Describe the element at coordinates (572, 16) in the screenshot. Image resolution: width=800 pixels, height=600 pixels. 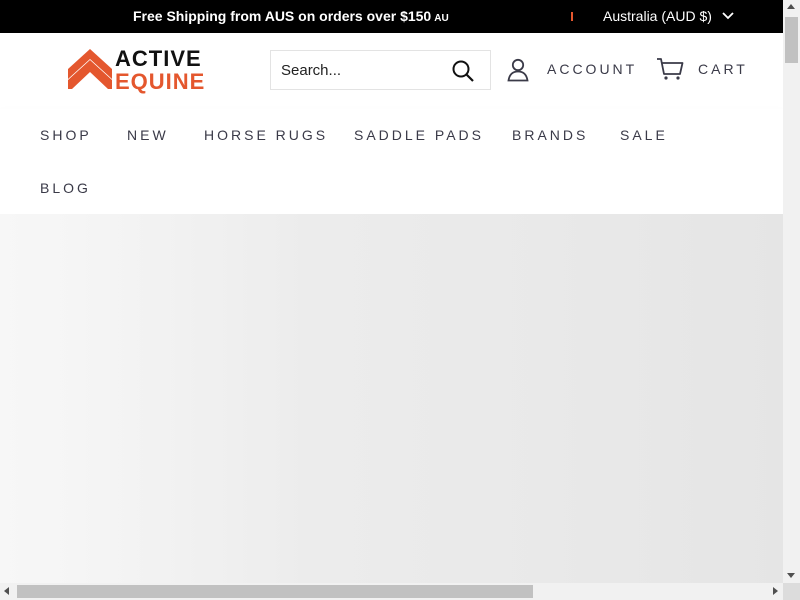
I see `flag-icon` at that location.